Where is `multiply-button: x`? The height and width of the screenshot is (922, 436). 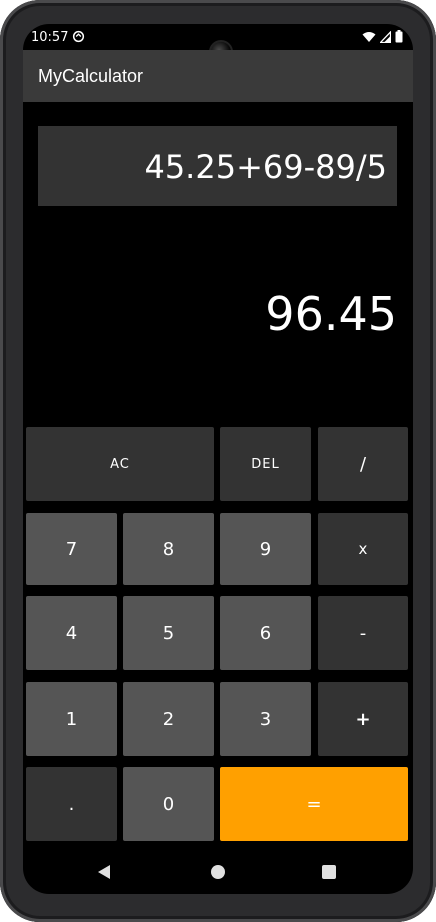 multiply-button: x is located at coordinates (363, 549).